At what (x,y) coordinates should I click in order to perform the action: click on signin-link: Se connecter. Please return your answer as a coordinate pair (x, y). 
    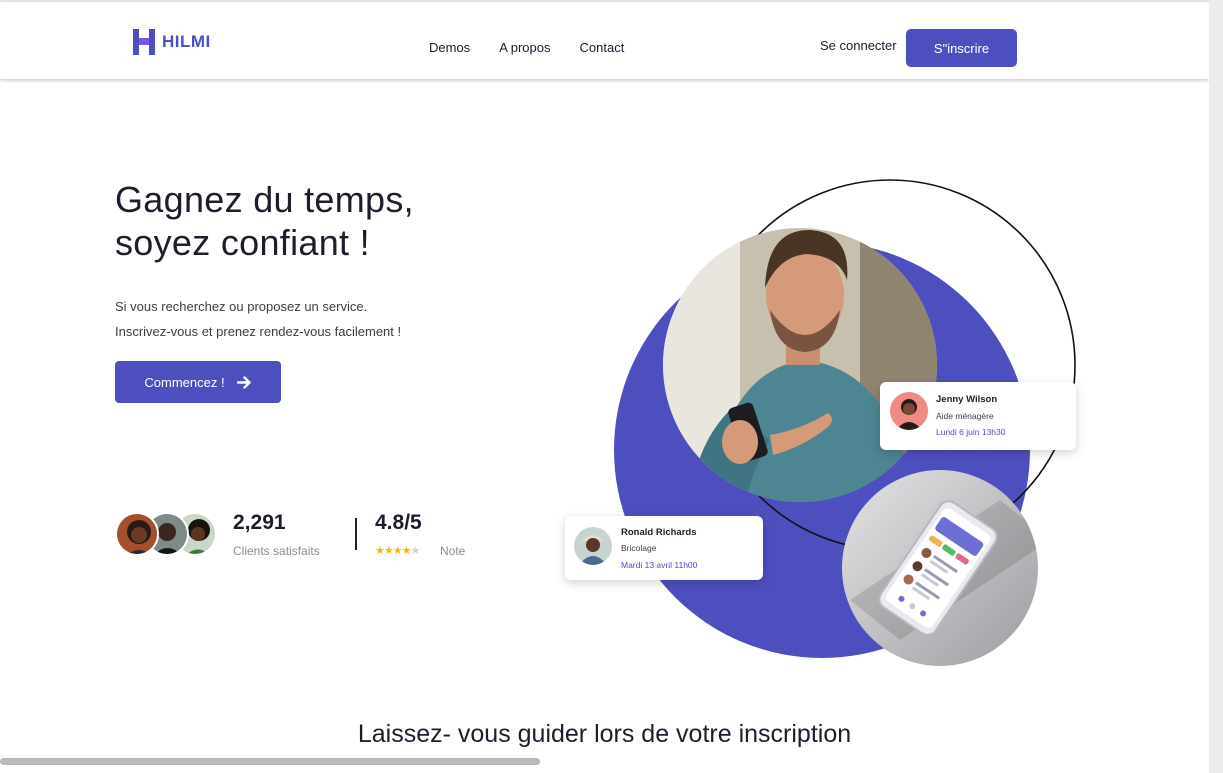
    Looking at the image, I should click on (858, 45).